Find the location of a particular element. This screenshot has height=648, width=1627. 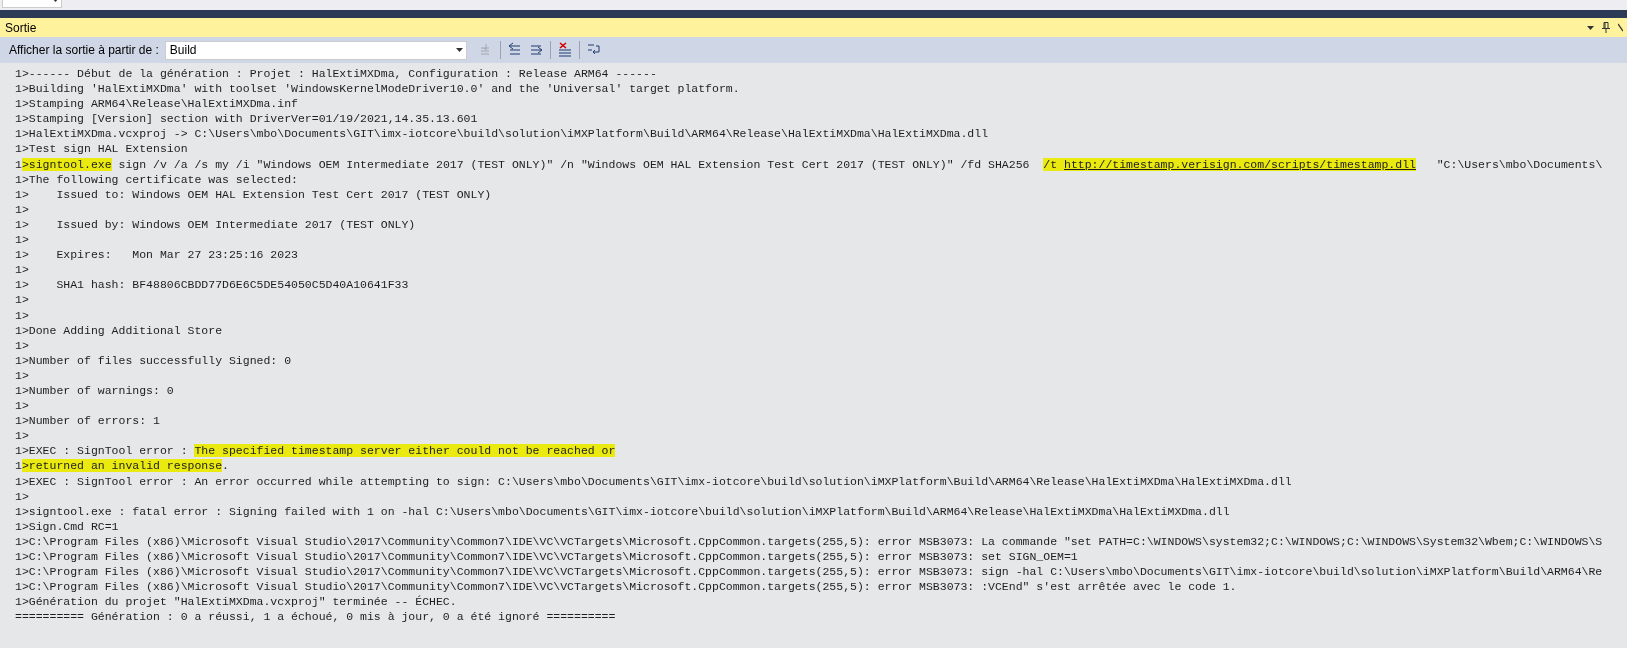

link: http://timestamp.verisign.com/scripts/timestamp.dll is located at coordinates (1240, 164).